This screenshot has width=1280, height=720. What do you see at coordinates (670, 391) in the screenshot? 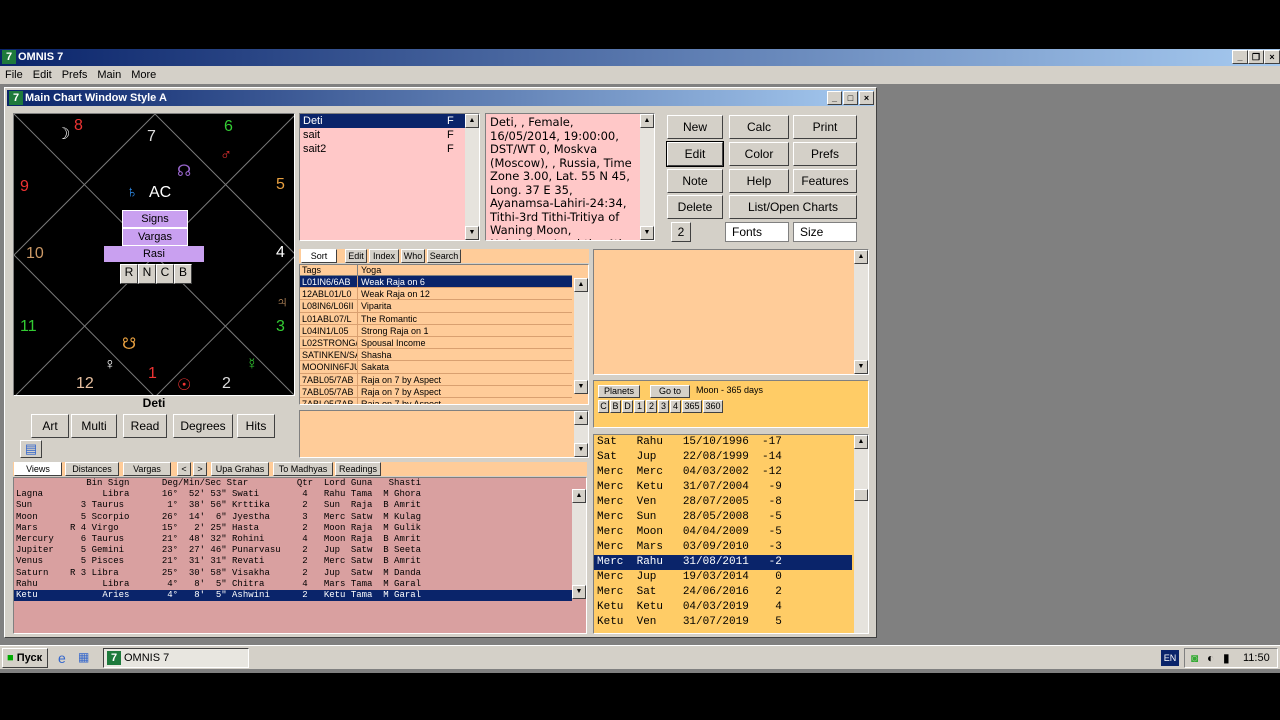
I see `goto-button: Go to` at bounding box center [670, 391].